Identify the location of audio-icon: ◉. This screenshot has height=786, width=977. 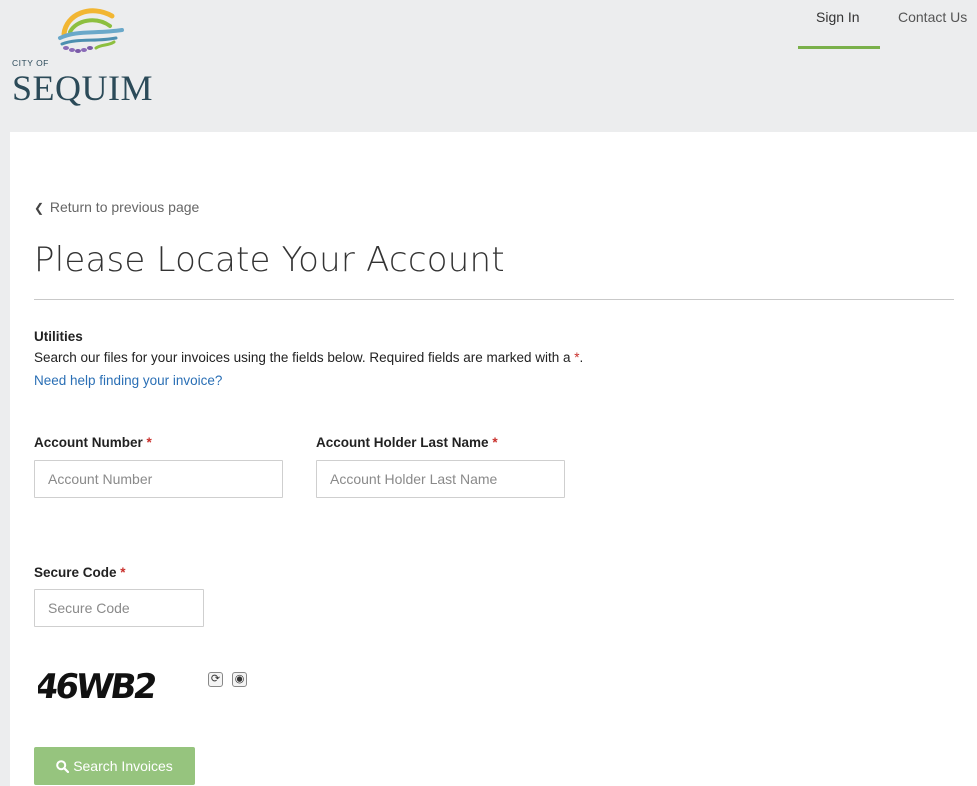
(239, 679).